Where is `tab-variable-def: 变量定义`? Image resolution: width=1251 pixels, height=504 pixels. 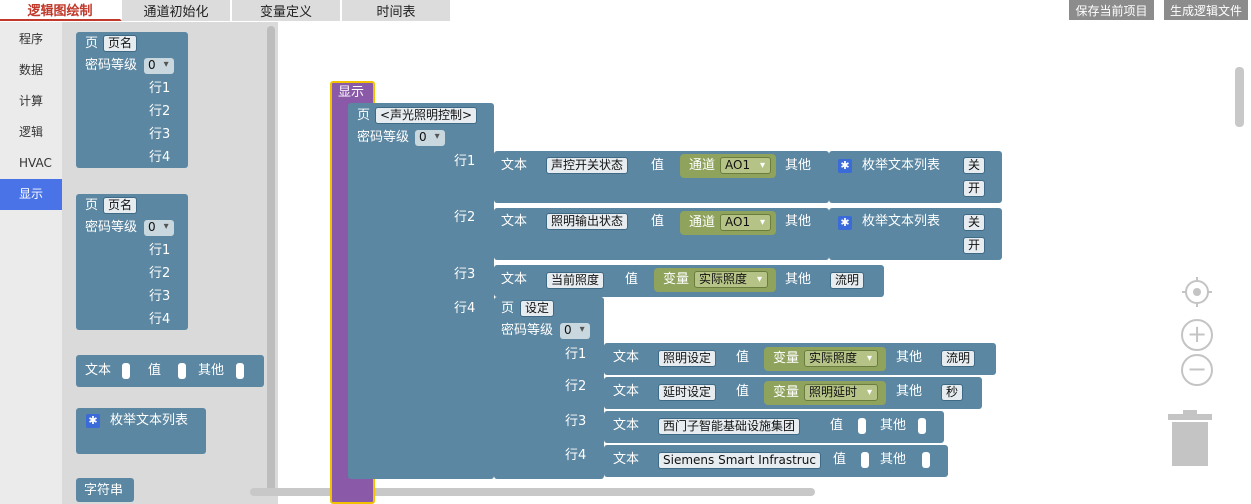
tab-variable-def: 变量定义 is located at coordinates (287, 10).